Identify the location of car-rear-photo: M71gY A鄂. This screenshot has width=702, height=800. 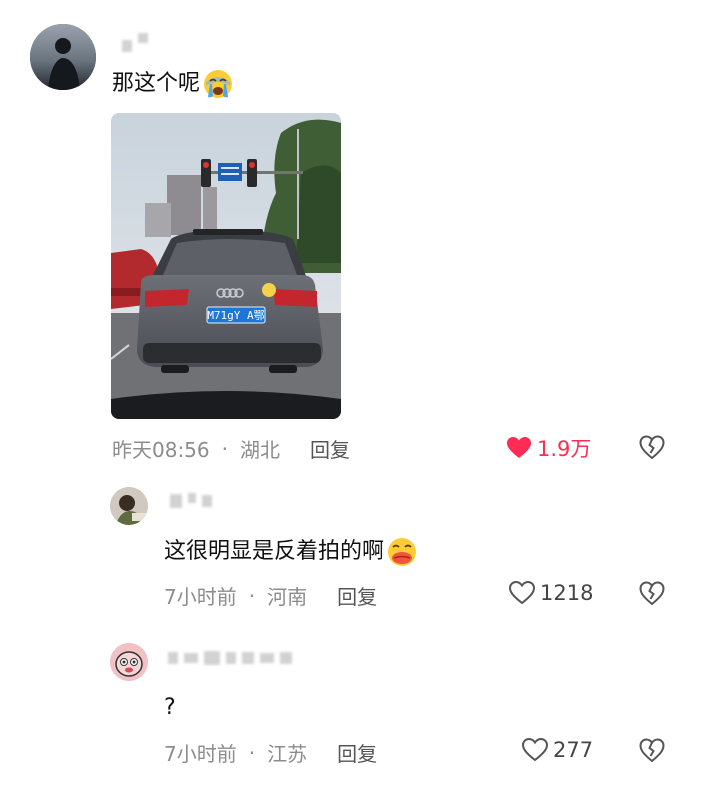
(226, 266).